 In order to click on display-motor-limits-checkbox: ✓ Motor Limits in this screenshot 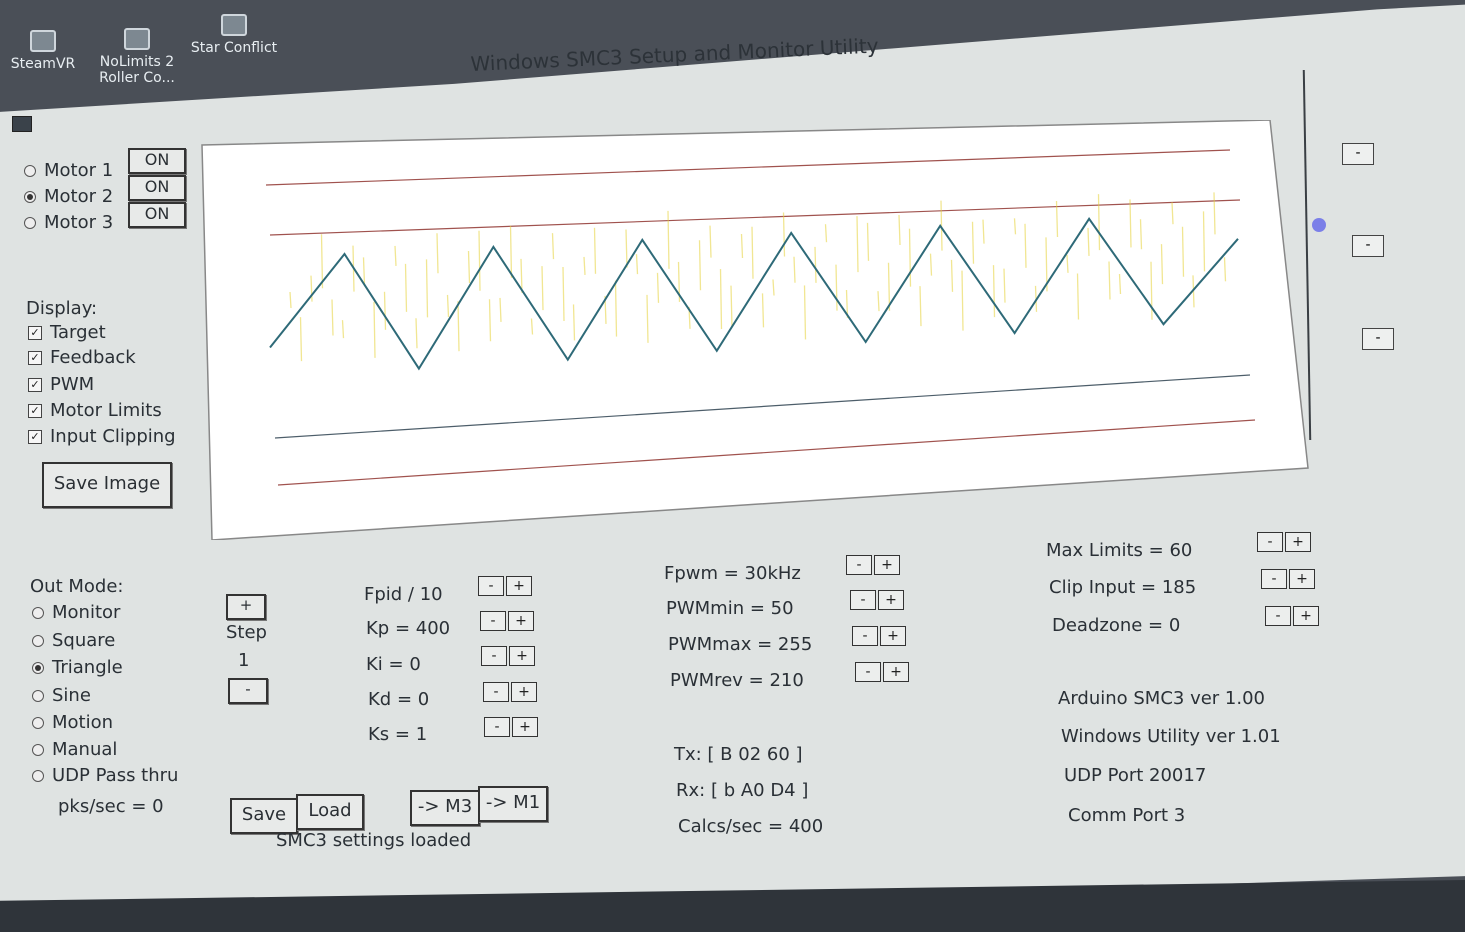, I will do `click(95, 410)`.